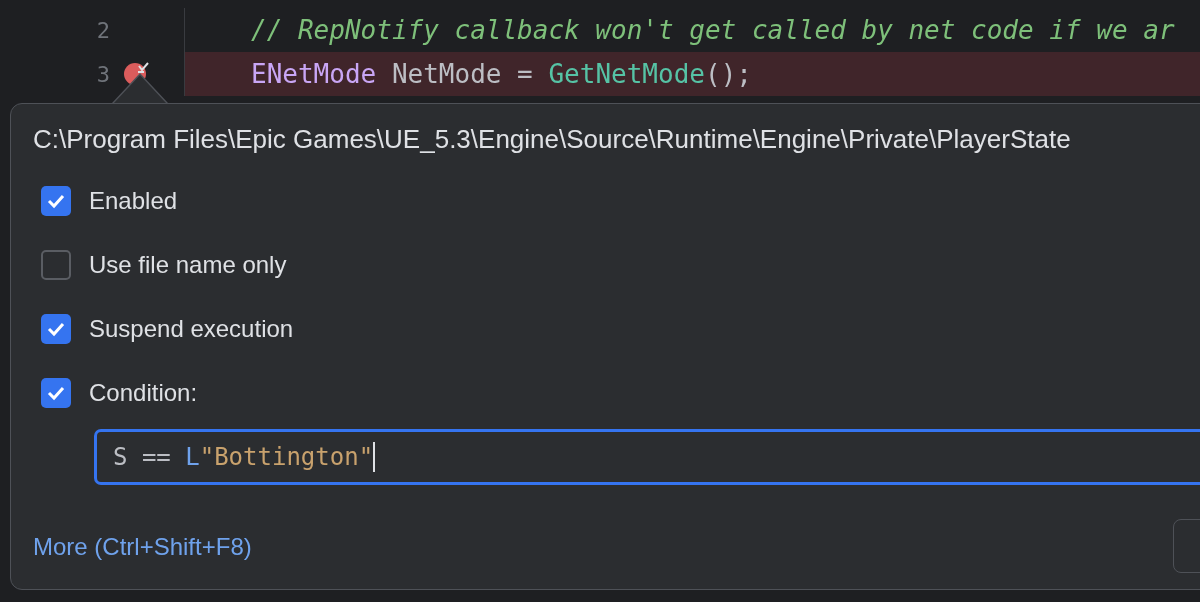  Describe the element at coordinates (143, 393) in the screenshot. I see `checkbox-label: Condition:` at that location.